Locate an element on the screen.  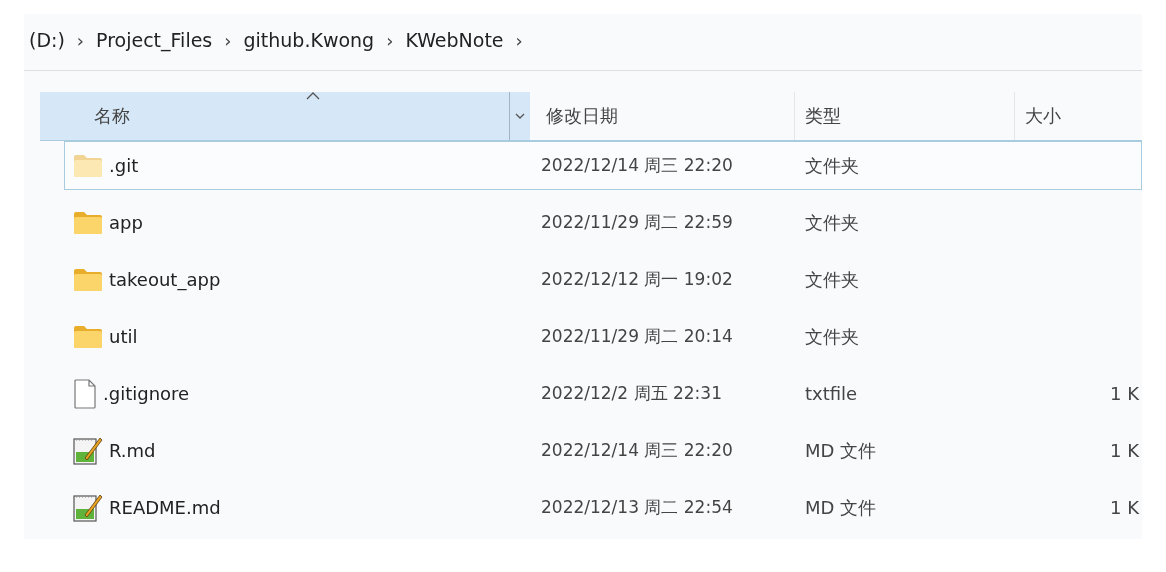
file-name: .gitignore is located at coordinates (146, 393).